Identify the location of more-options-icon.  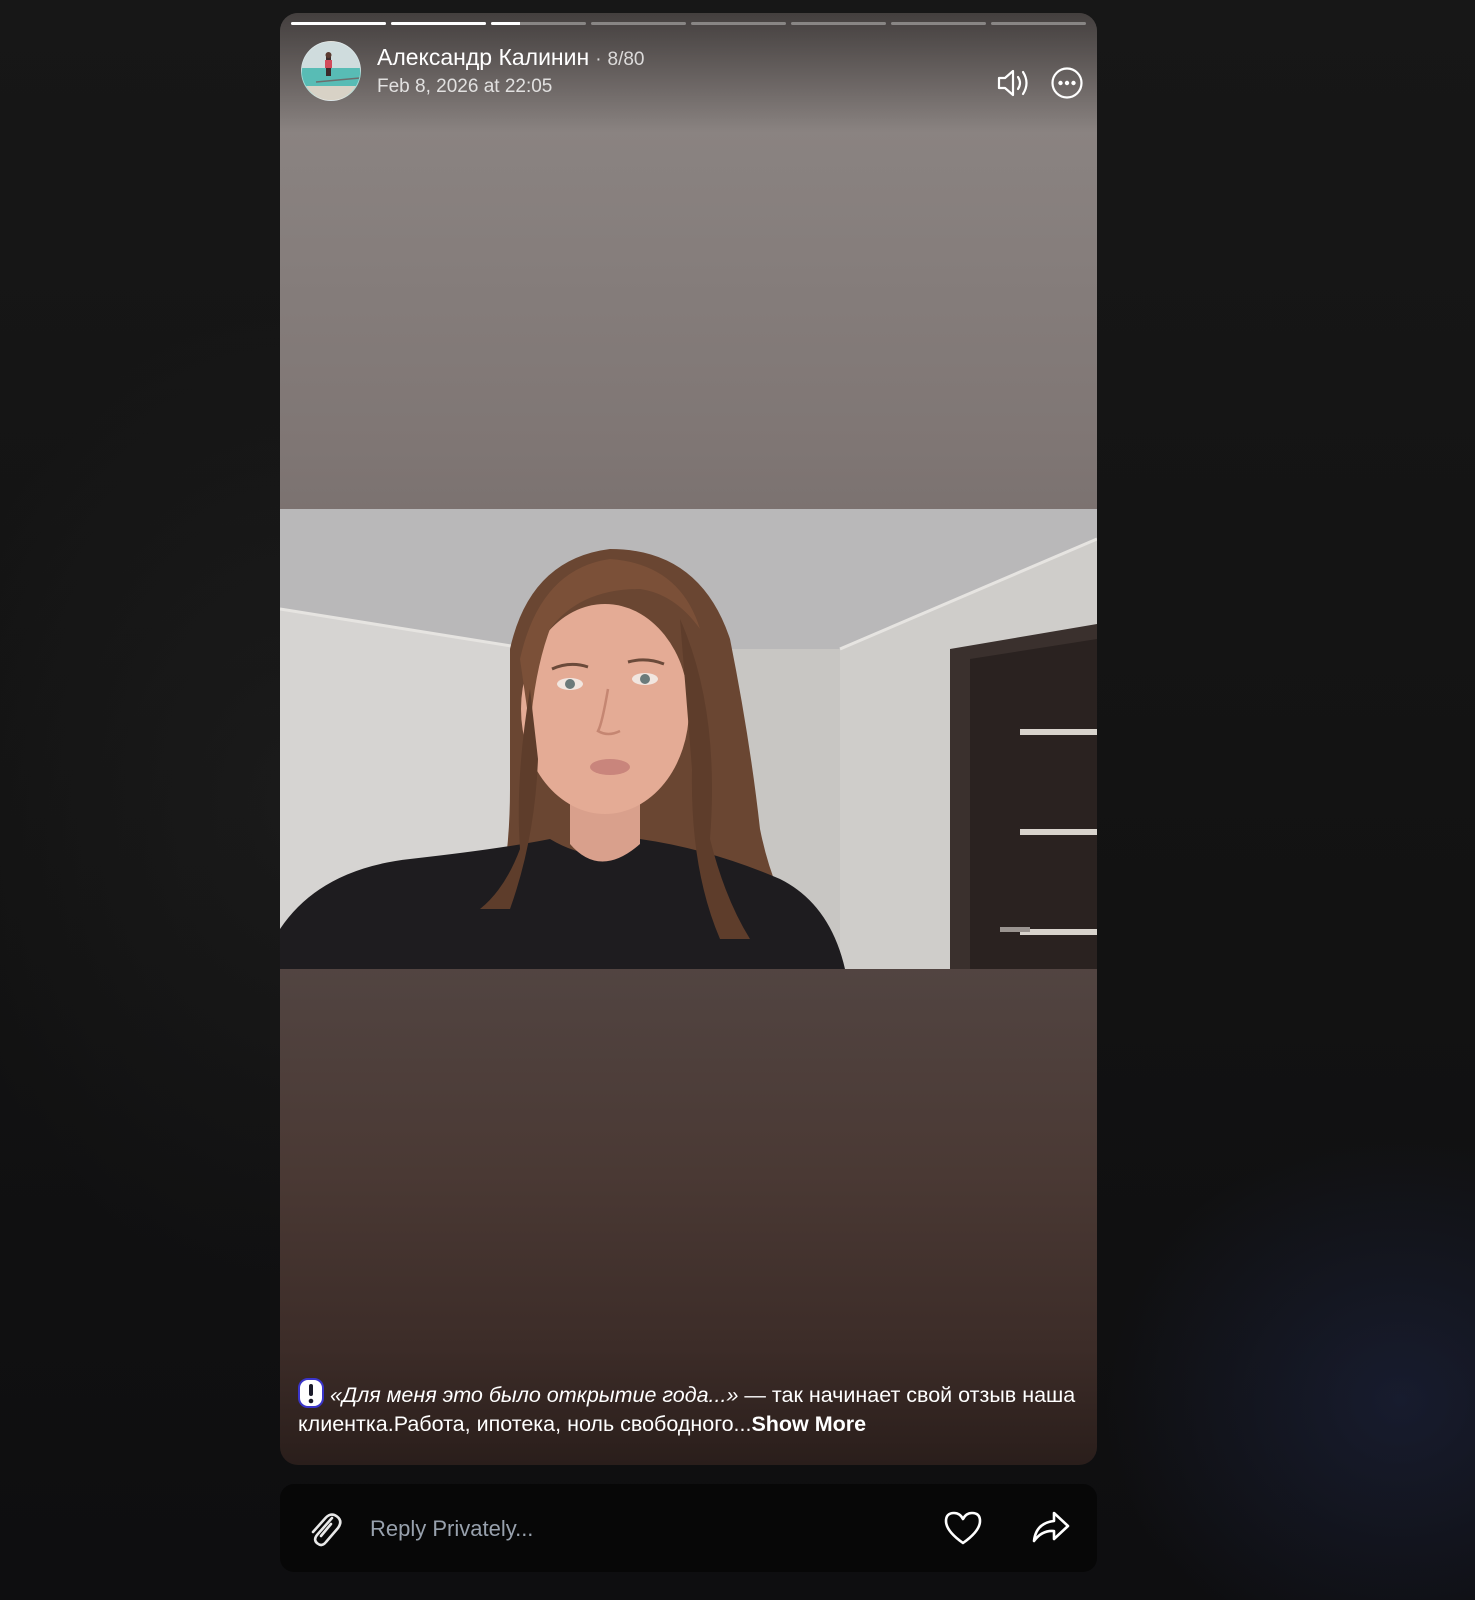
(1067, 83).